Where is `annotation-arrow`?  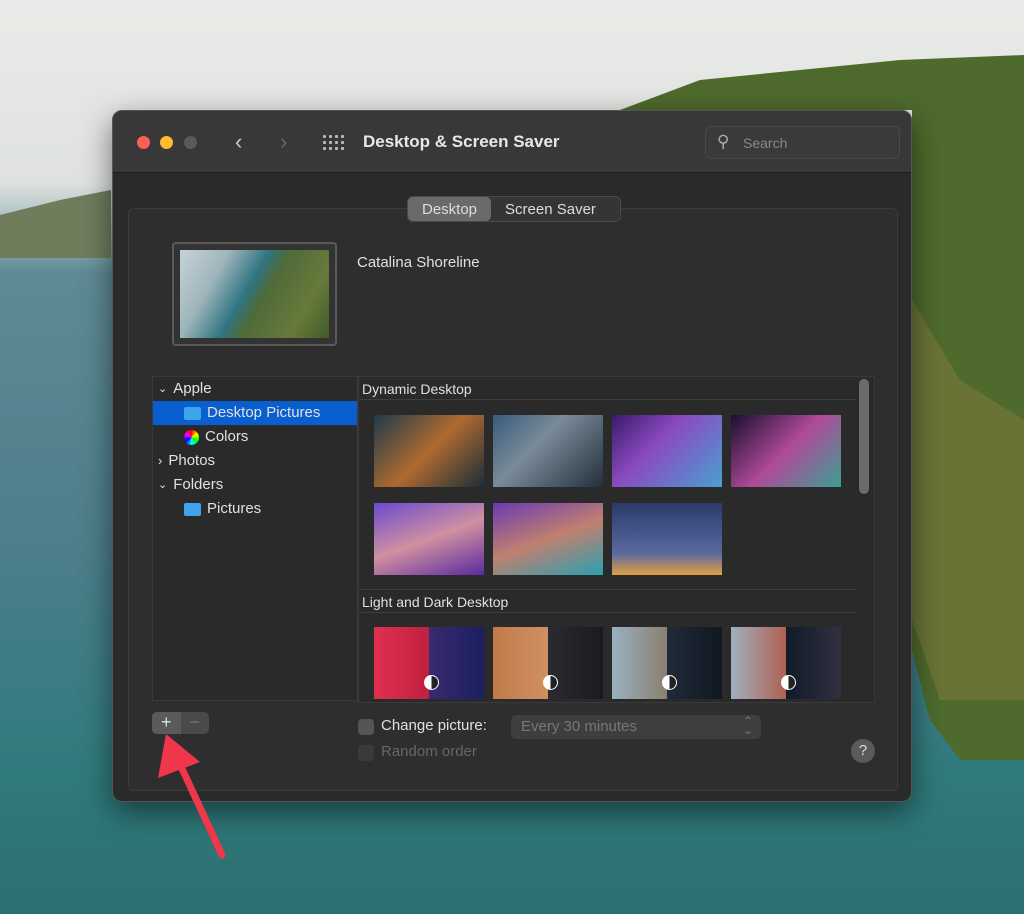 annotation-arrow is located at coordinates (192, 796).